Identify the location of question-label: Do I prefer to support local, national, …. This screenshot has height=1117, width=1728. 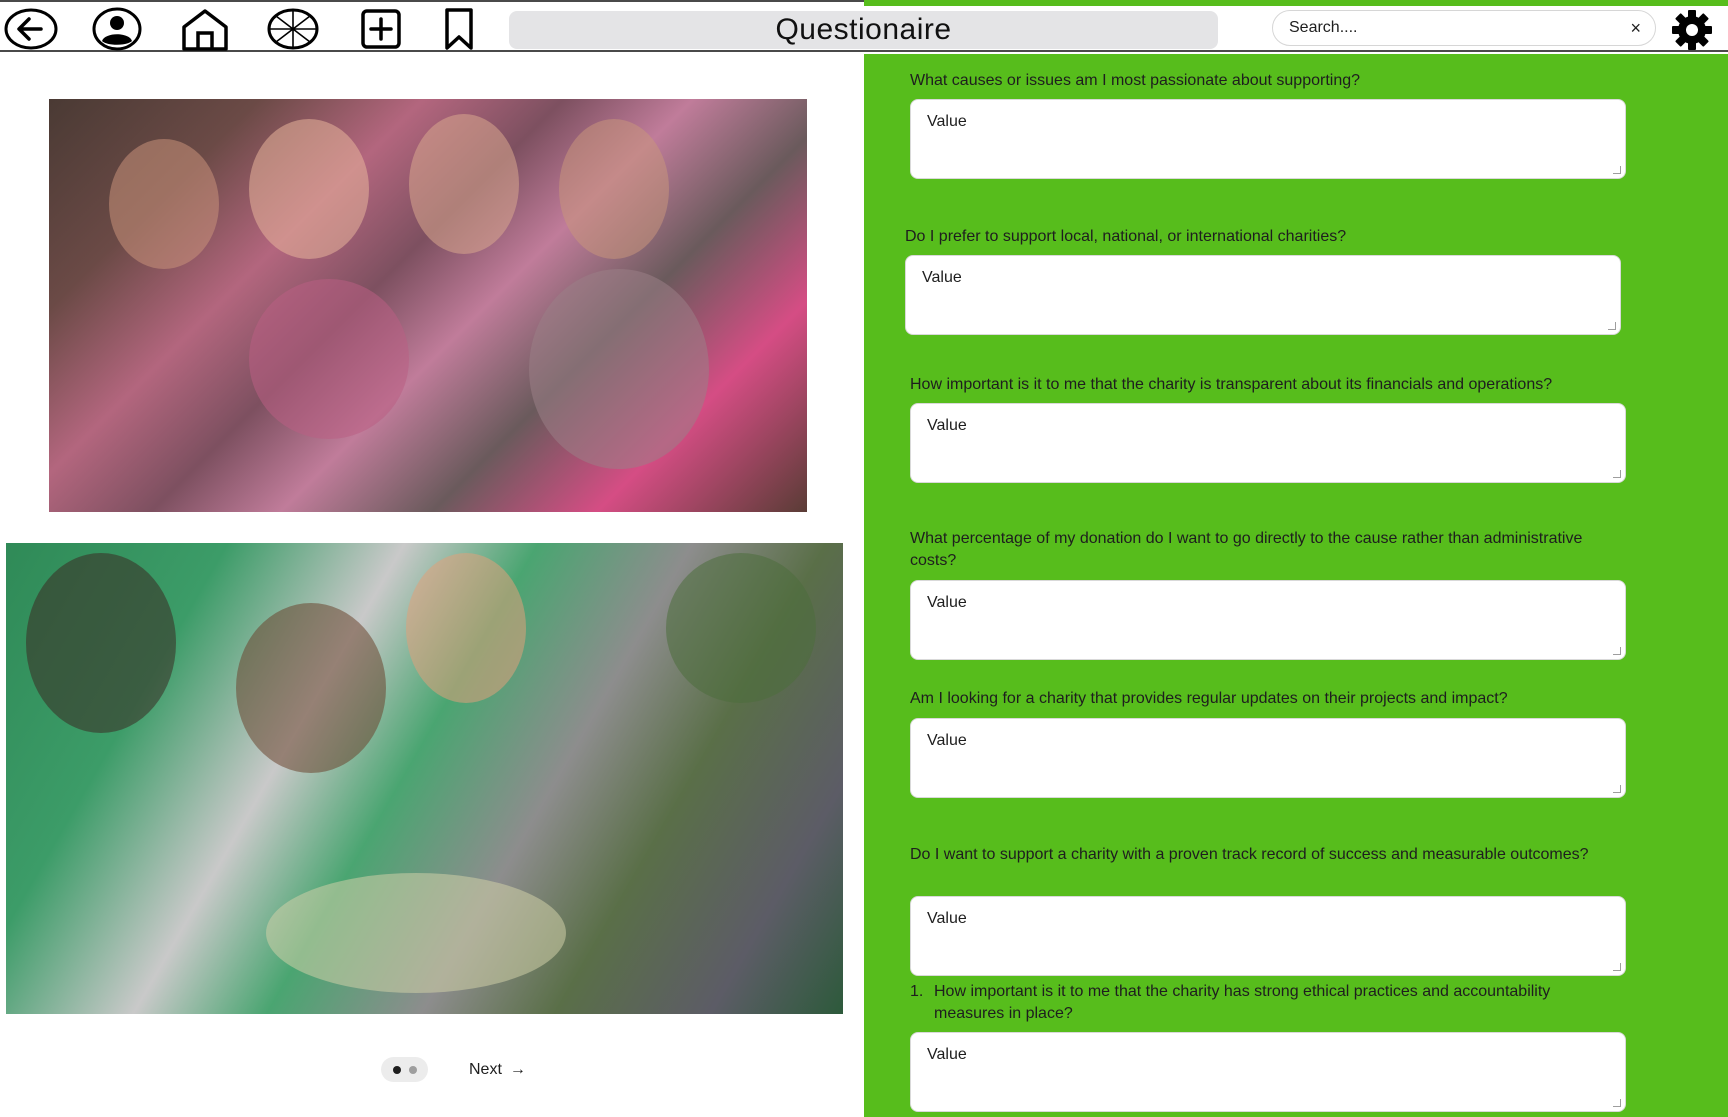
(1126, 236).